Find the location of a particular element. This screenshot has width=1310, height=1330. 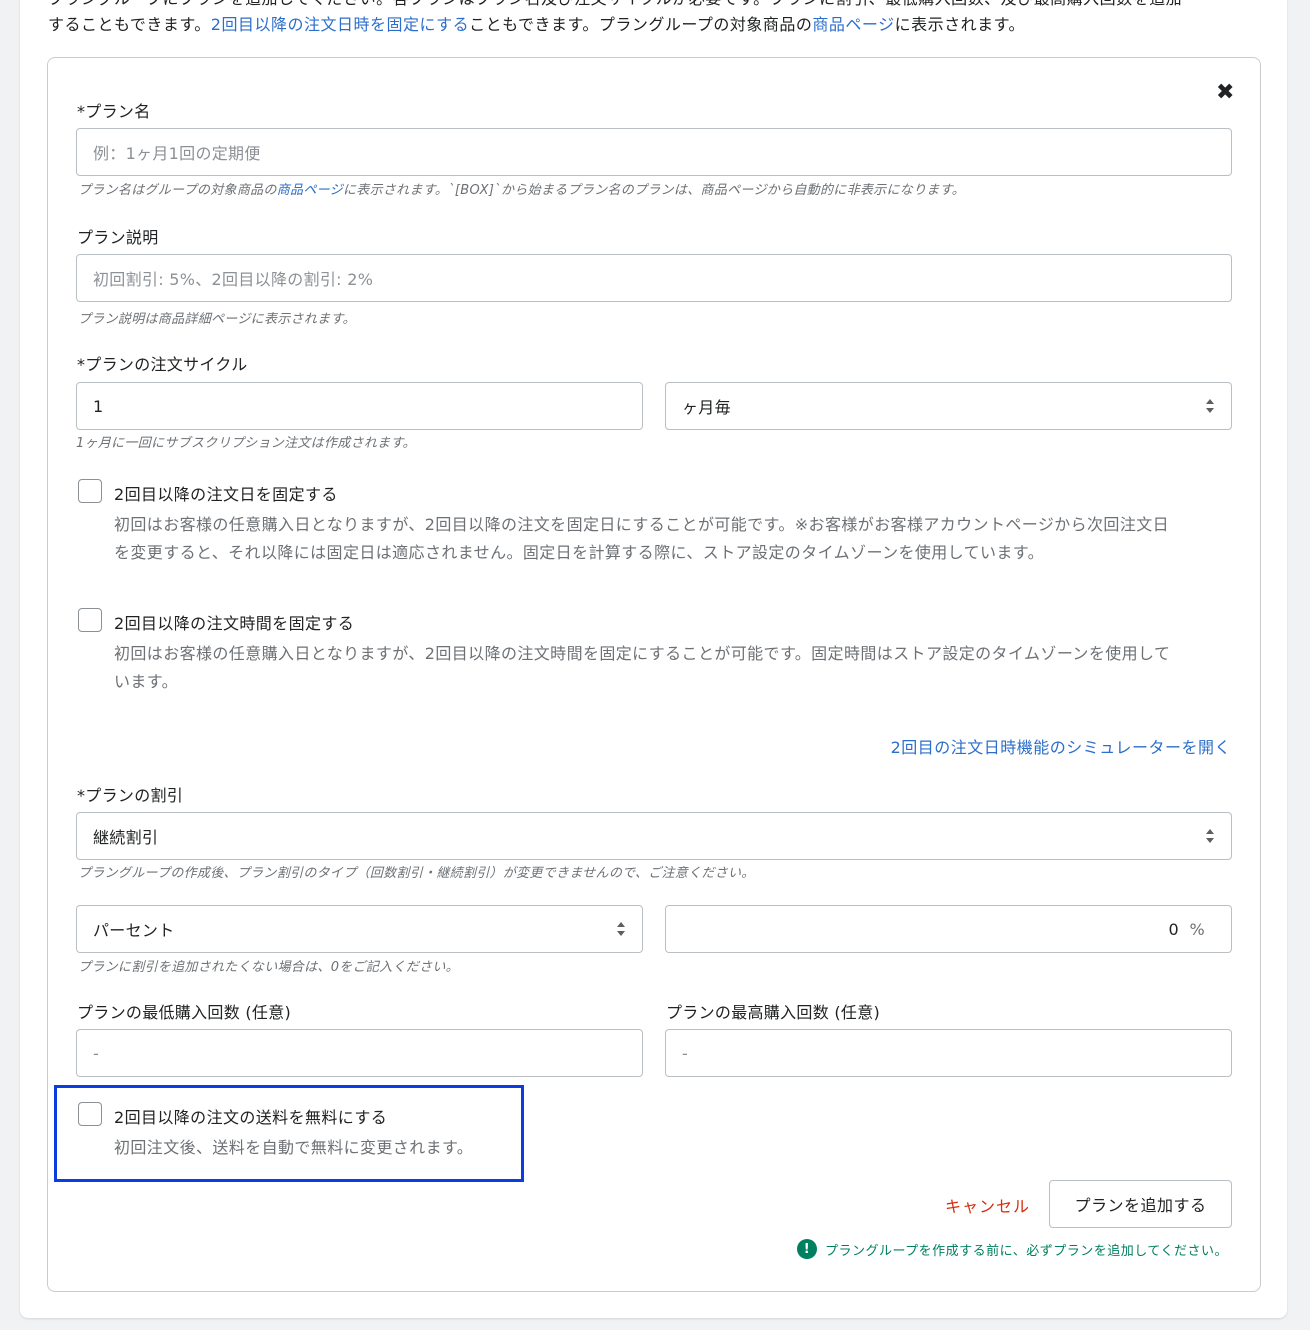

alert-icon: ! is located at coordinates (806, 1249).